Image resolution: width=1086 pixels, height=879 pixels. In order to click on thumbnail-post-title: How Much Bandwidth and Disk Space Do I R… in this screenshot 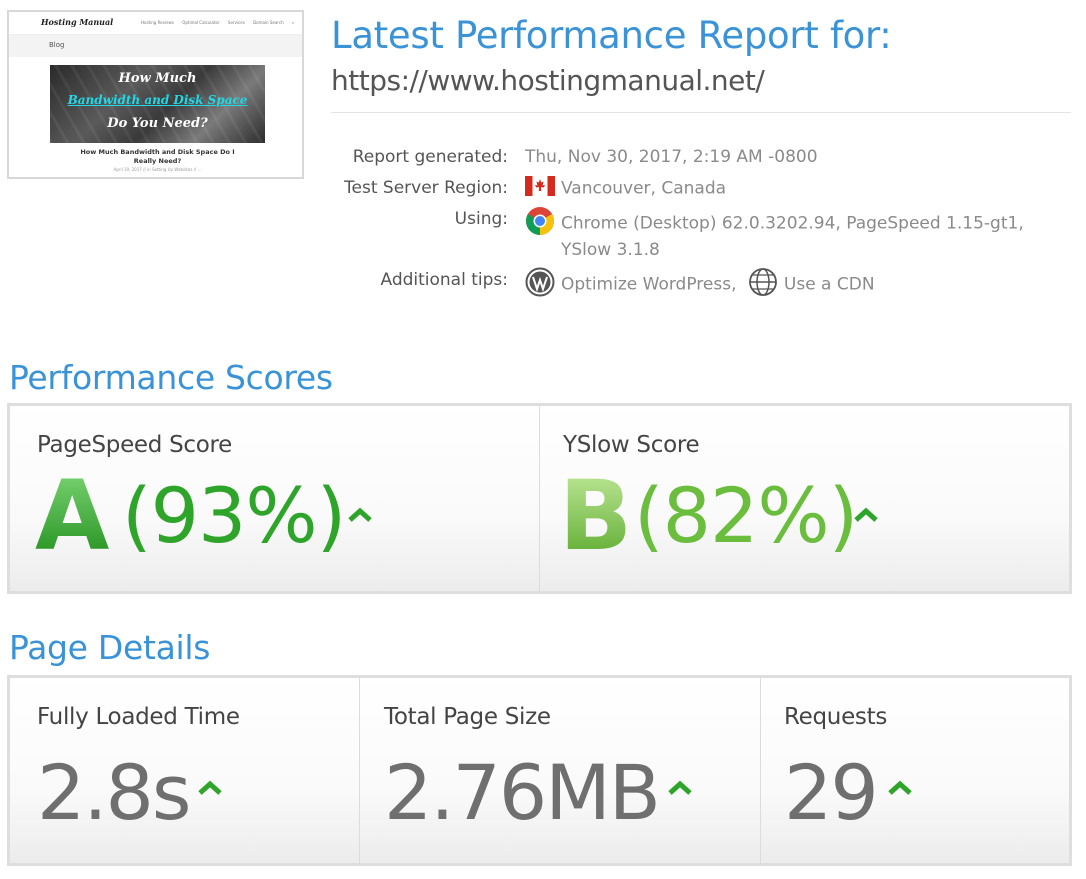, I will do `click(157, 156)`.